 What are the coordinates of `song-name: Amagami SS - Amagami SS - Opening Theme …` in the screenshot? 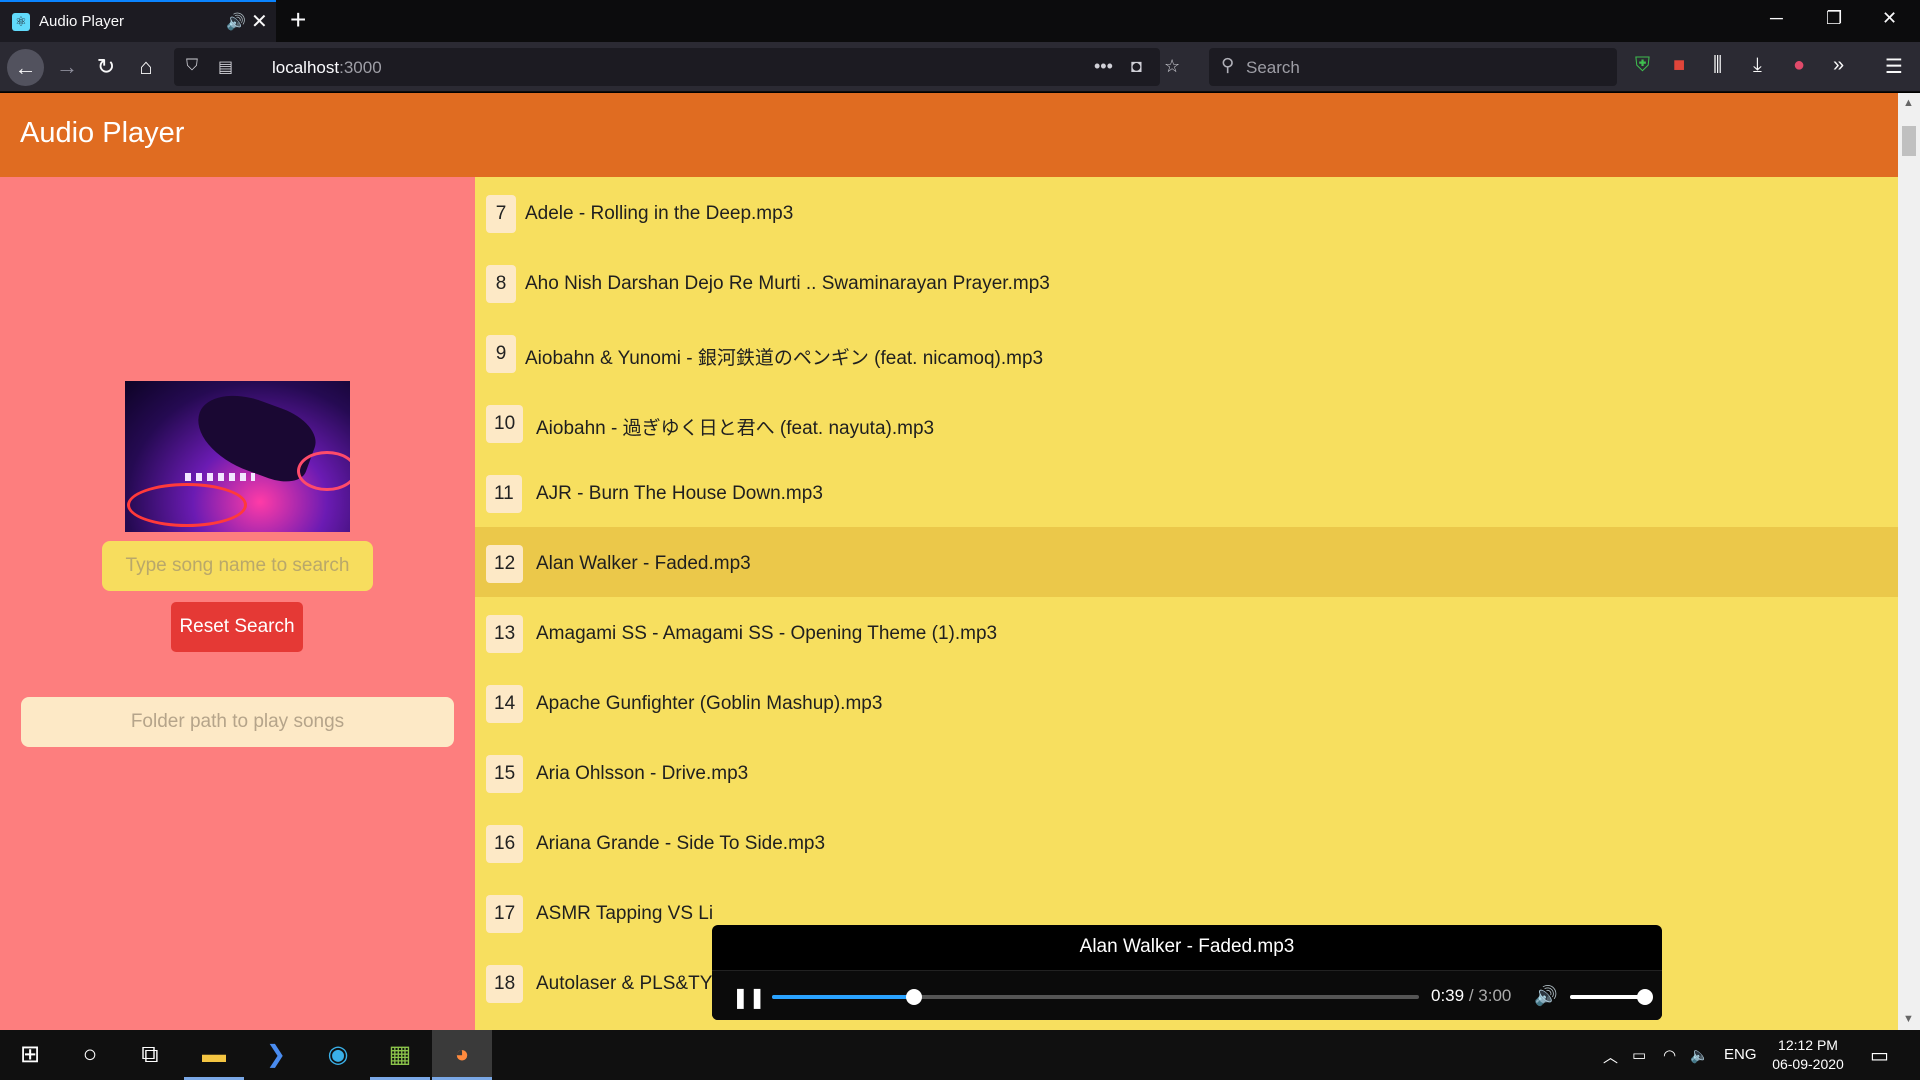 It's located at (767, 633).